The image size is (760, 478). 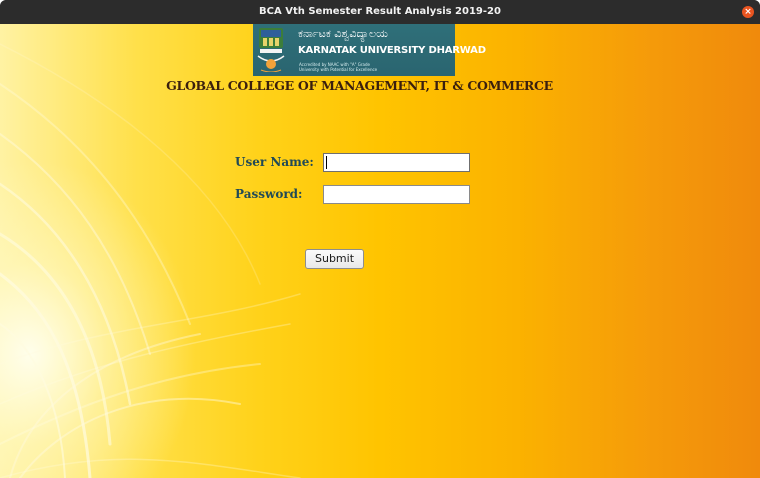 I want to click on close-button: ×, so click(x=748, y=12).